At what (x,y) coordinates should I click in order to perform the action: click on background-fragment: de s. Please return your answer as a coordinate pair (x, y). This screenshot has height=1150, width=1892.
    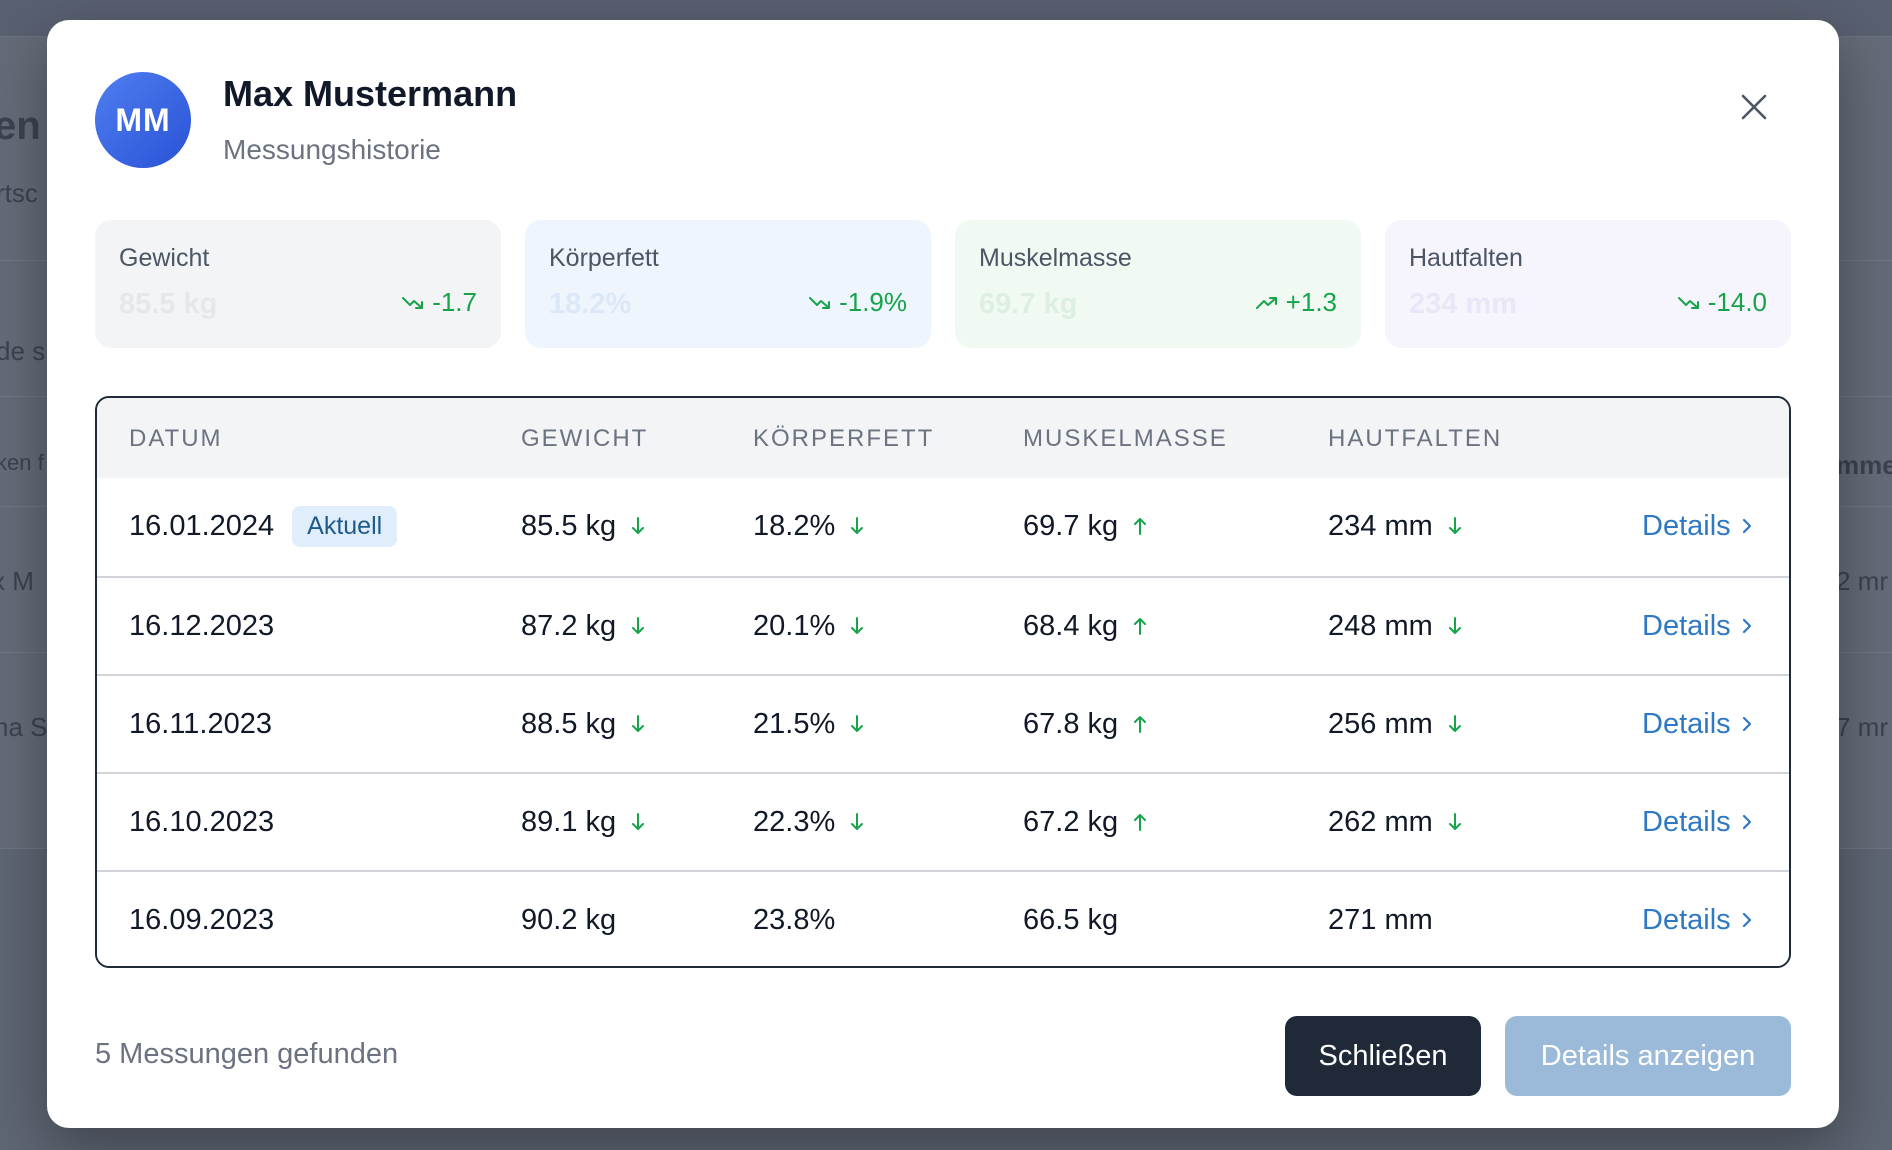
    Looking at the image, I should click on (23, 351).